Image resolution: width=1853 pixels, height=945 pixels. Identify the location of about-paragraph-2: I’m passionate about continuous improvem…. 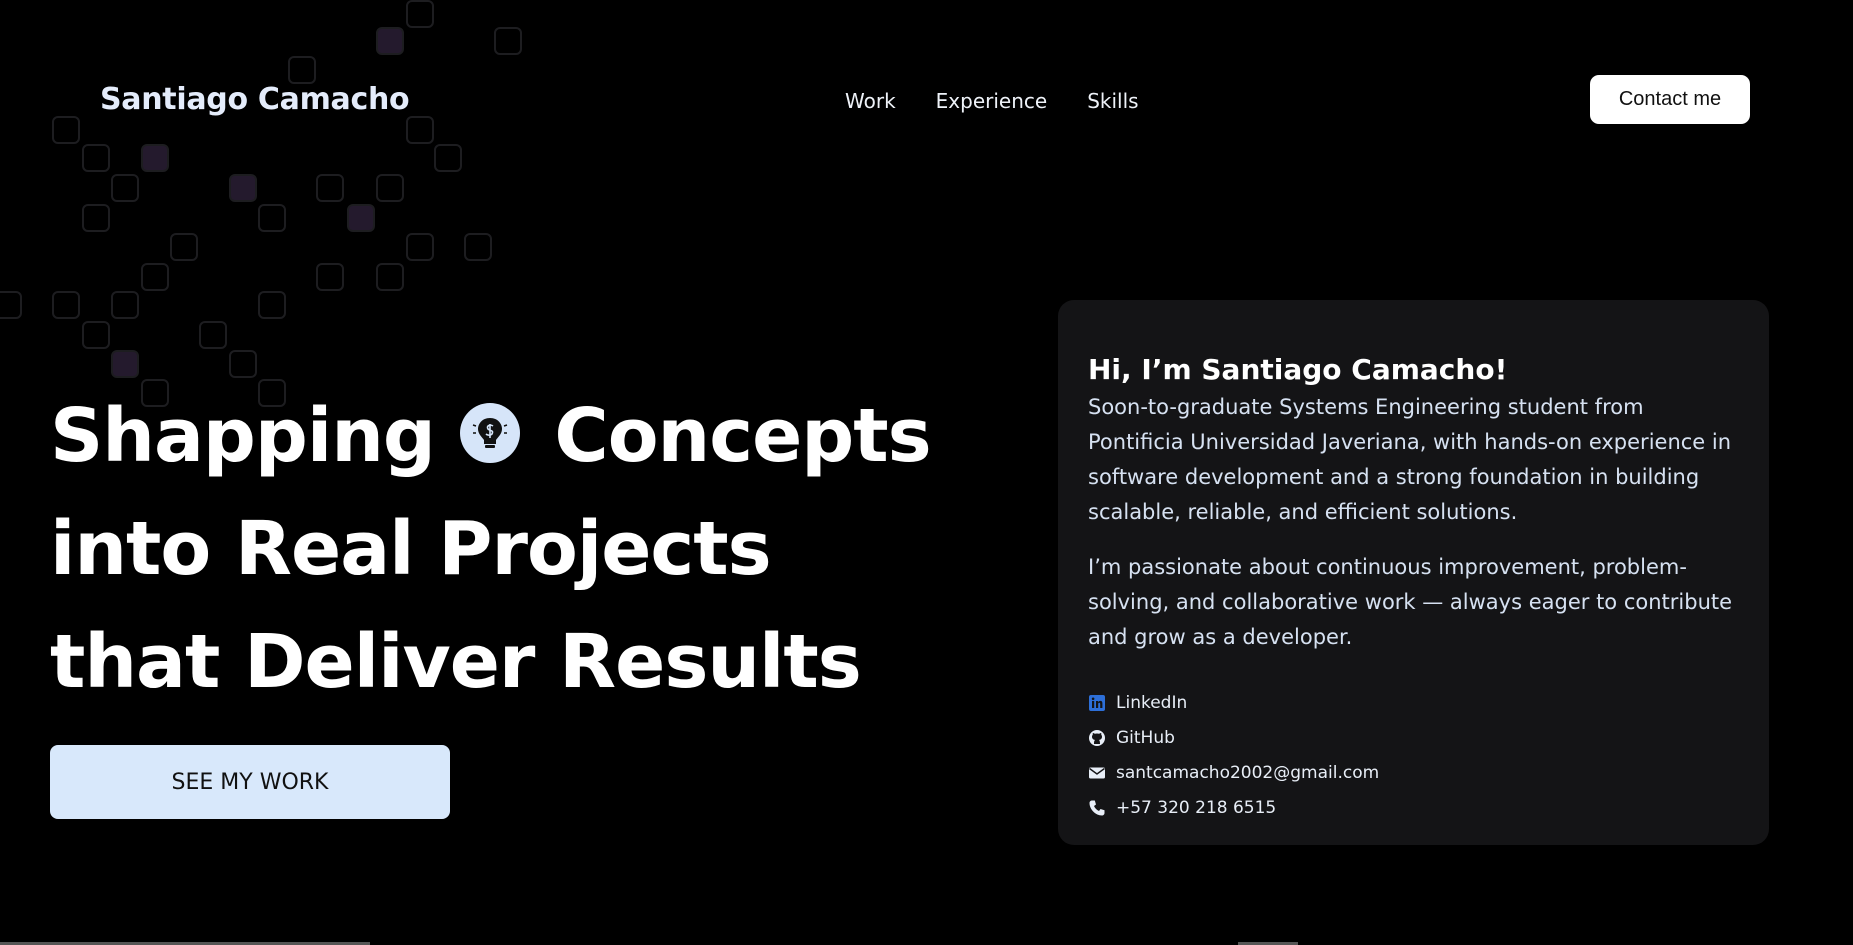
(1410, 602).